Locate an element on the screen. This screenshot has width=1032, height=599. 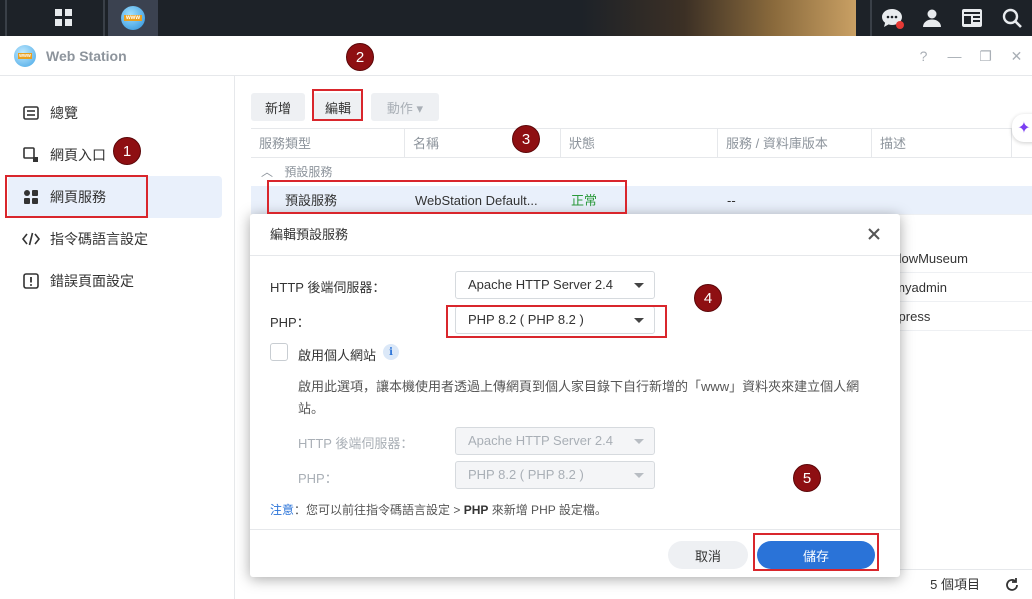
http-backend-value: Apache HTTP Server 2.4 is located at coordinates (540, 284).